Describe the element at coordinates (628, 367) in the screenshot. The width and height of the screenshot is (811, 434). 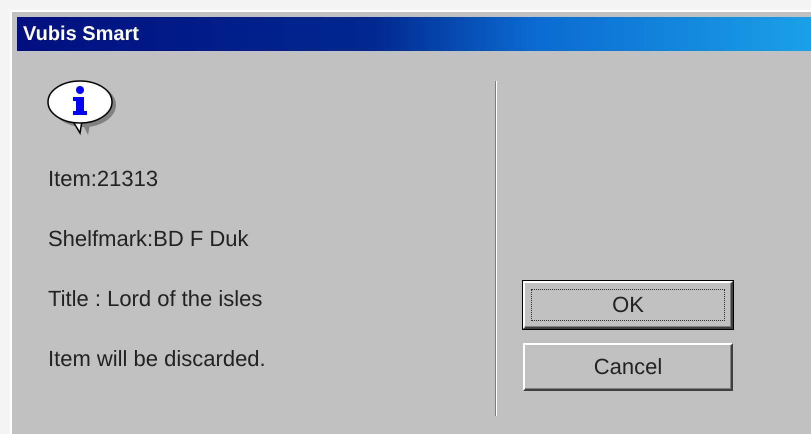
I see `cancel-button: Cancel` at that location.